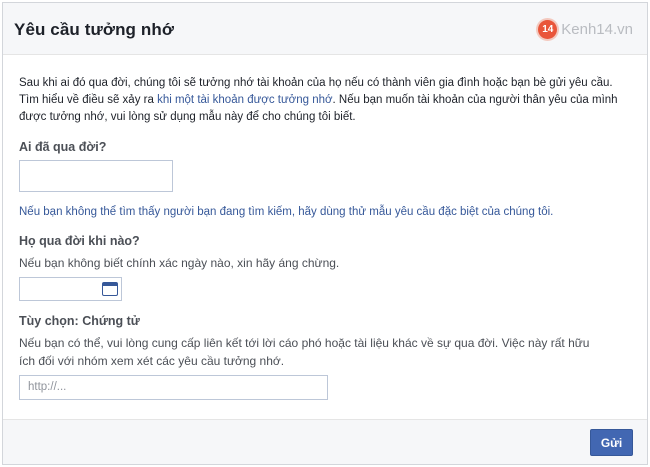  What do you see at coordinates (79, 321) in the screenshot?
I see `proof-label: Tùy chọn: Chứng tử` at bounding box center [79, 321].